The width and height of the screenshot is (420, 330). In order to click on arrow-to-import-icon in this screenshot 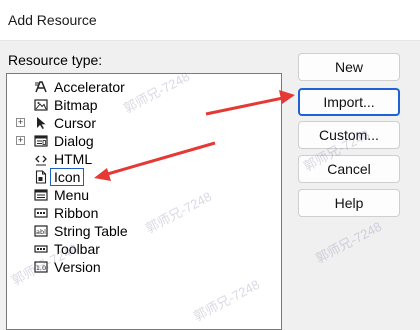, I will do `click(250, 103)`.